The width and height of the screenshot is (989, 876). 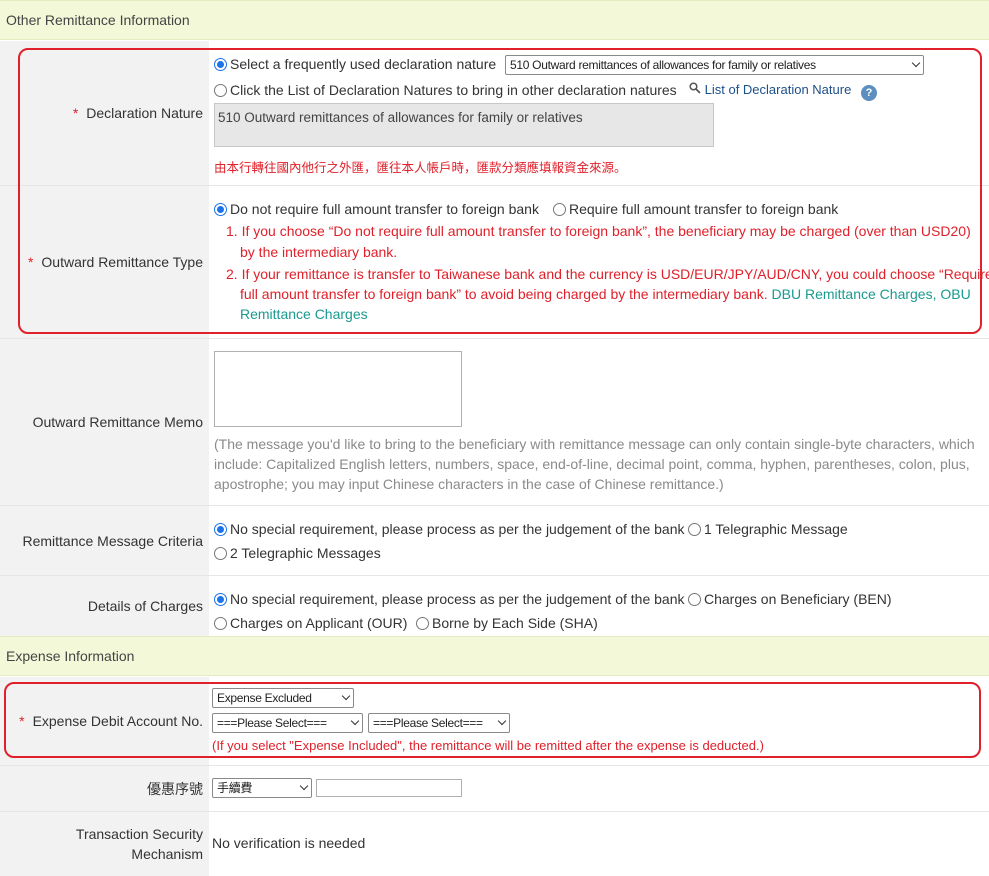 What do you see at coordinates (494, 20) in the screenshot?
I see `section-other-remittance: Other Remittance Information` at bounding box center [494, 20].